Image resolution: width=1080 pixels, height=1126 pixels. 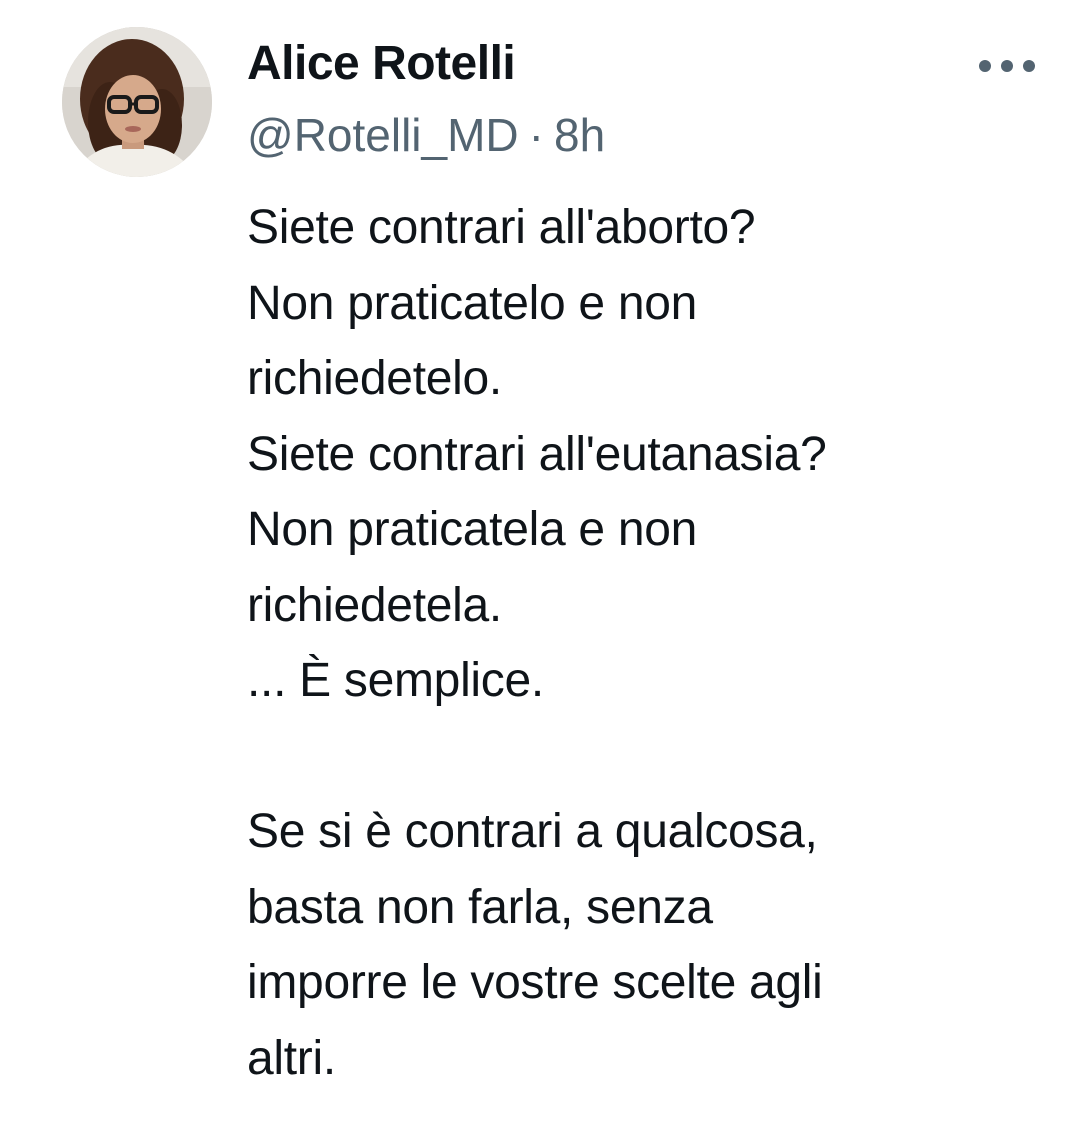 What do you see at coordinates (535, 982) in the screenshot?
I see `tweet-text-line: imporre le vostre scelte agli` at bounding box center [535, 982].